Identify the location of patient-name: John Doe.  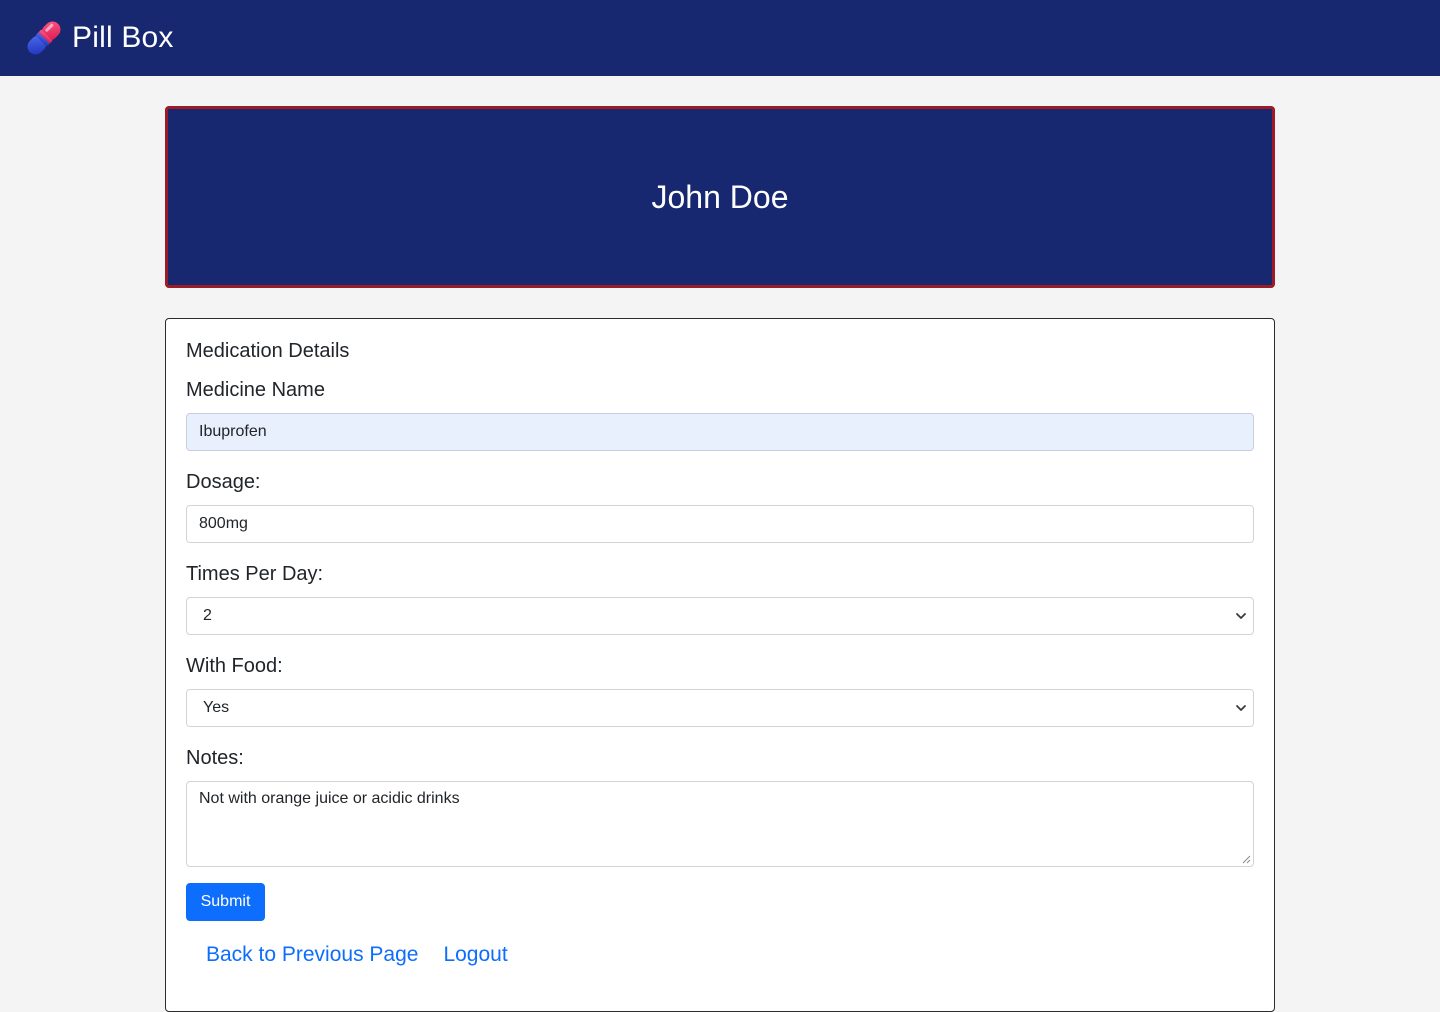
(720, 196).